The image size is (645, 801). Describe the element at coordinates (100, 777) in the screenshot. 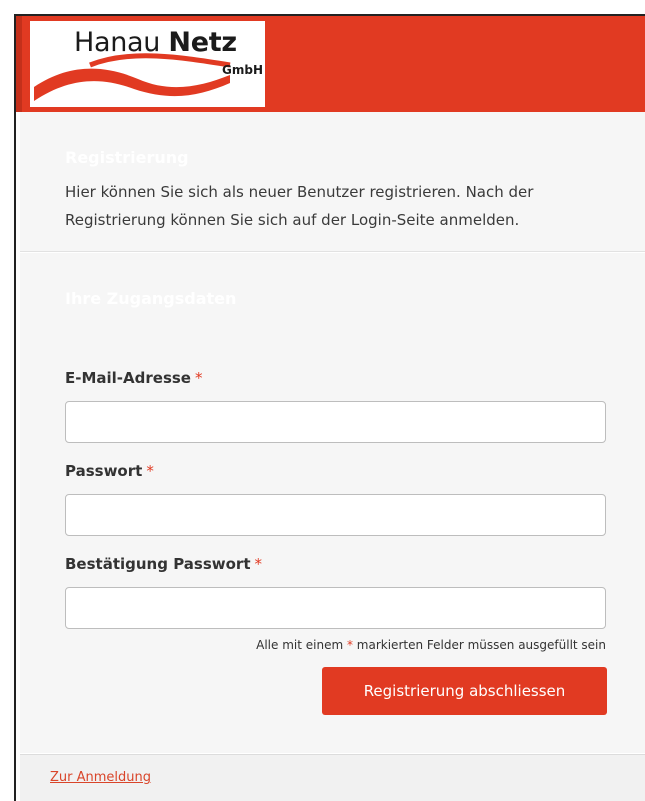

I see `back-to-login-link: Zur Anmeldung` at that location.